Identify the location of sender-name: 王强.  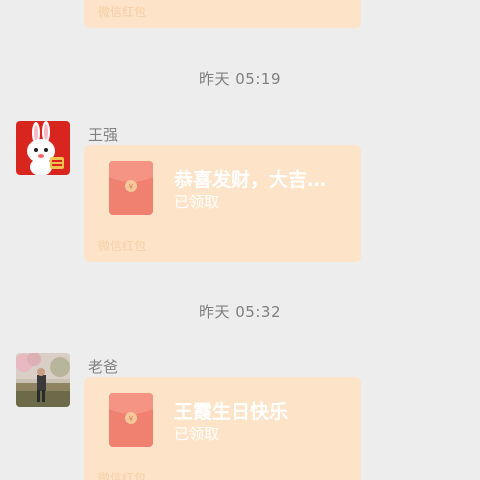
(103, 135).